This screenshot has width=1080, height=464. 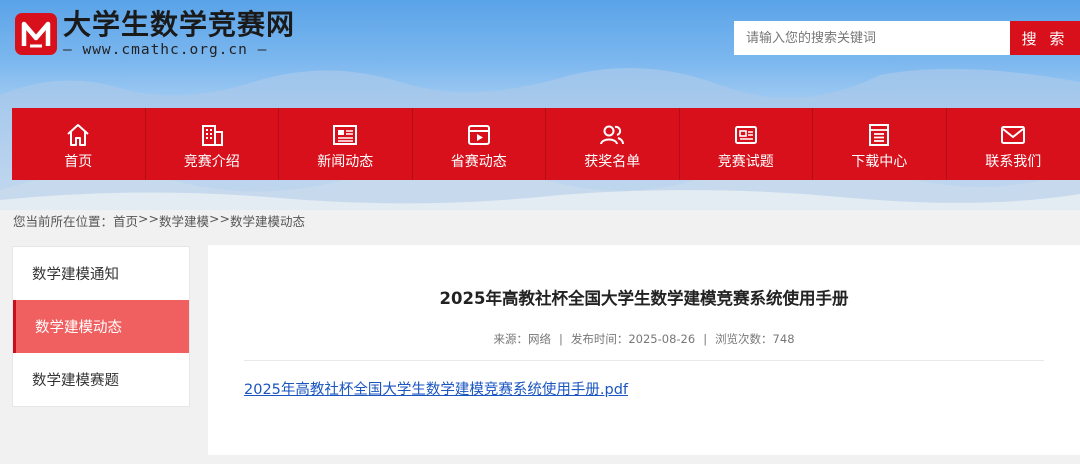 I want to click on search-button: 搜 索, so click(x=1045, y=38).